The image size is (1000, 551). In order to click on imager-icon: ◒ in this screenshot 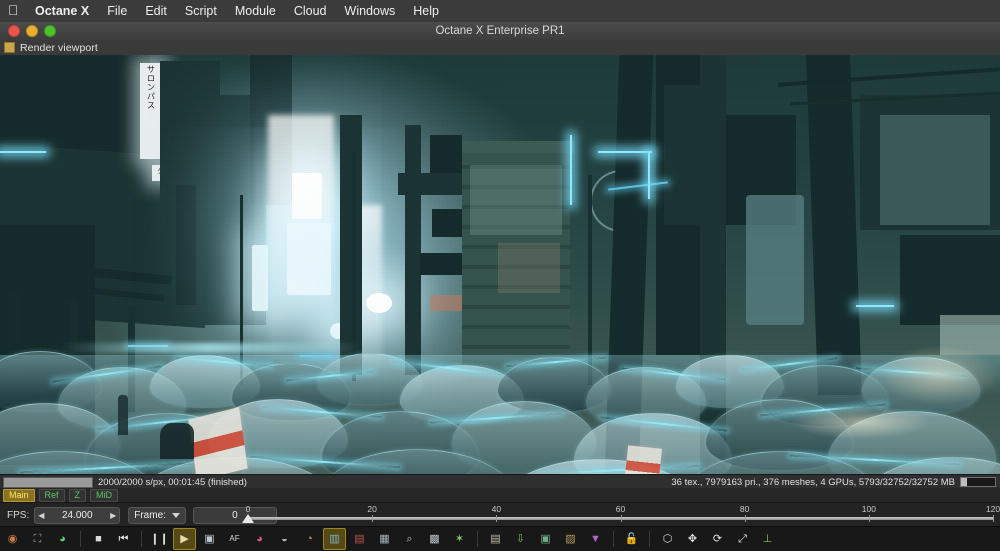, I will do `click(284, 539)`.